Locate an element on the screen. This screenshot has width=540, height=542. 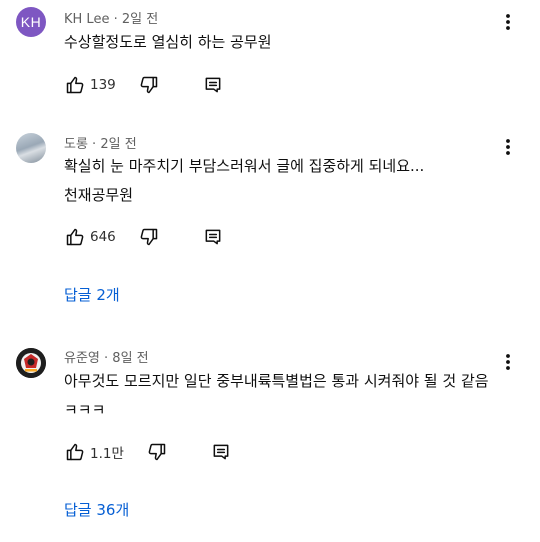
avatar-initials: KH is located at coordinates (31, 22).